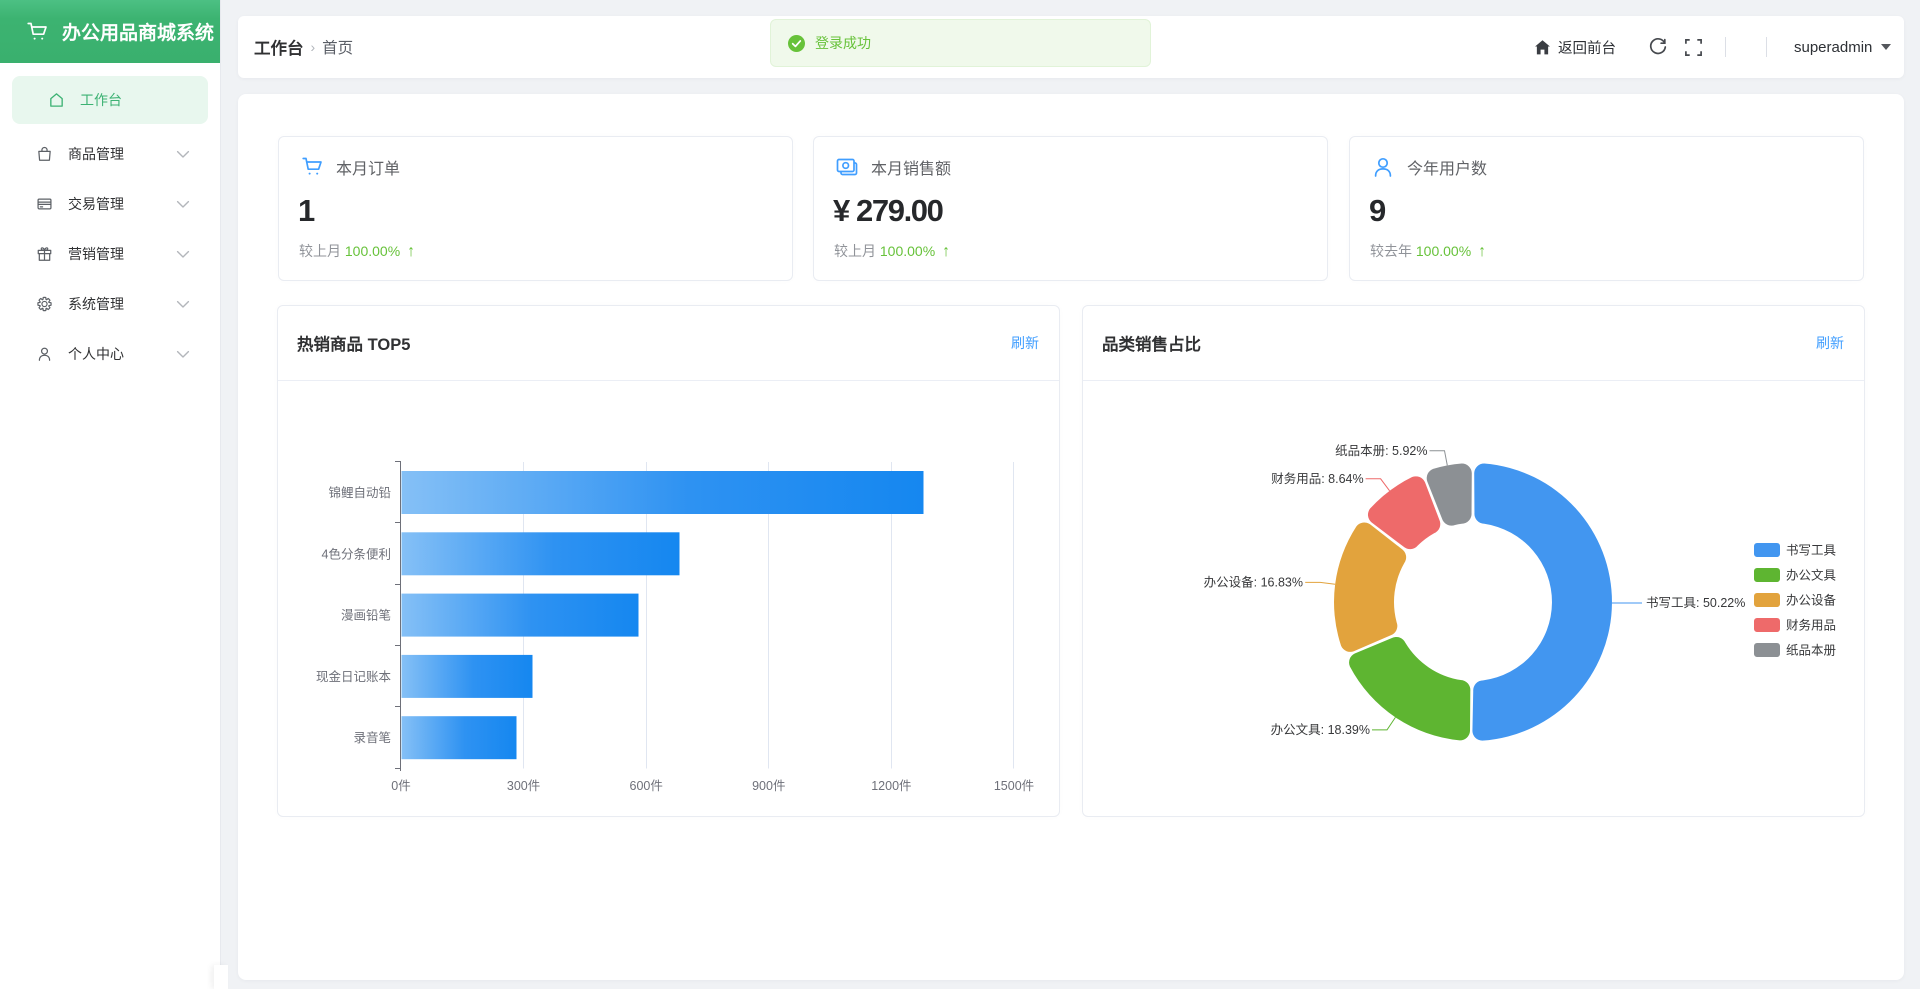  What do you see at coordinates (354, 676) in the screenshot?
I see `svg-text: 现金日记账本` at bounding box center [354, 676].